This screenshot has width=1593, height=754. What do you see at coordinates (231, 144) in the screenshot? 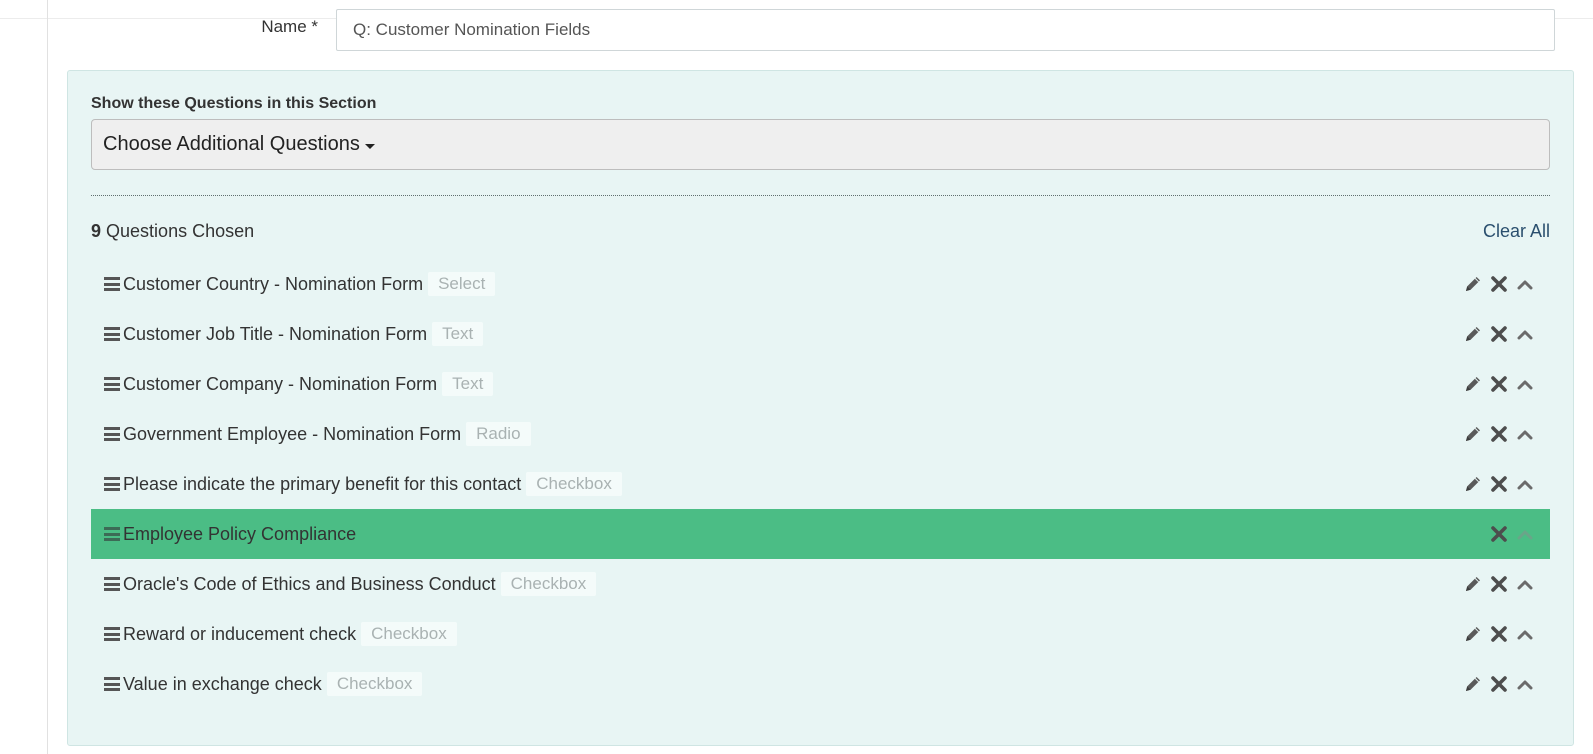
I see `choose-additional-questions-label: Choose Additional Questions` at bounding box center [231, 144].